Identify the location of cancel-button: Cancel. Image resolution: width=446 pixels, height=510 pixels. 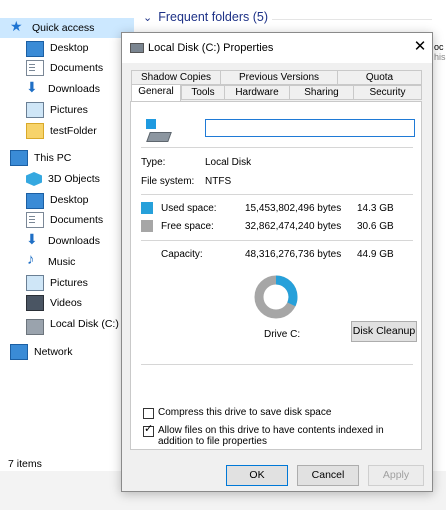
(328, 475).